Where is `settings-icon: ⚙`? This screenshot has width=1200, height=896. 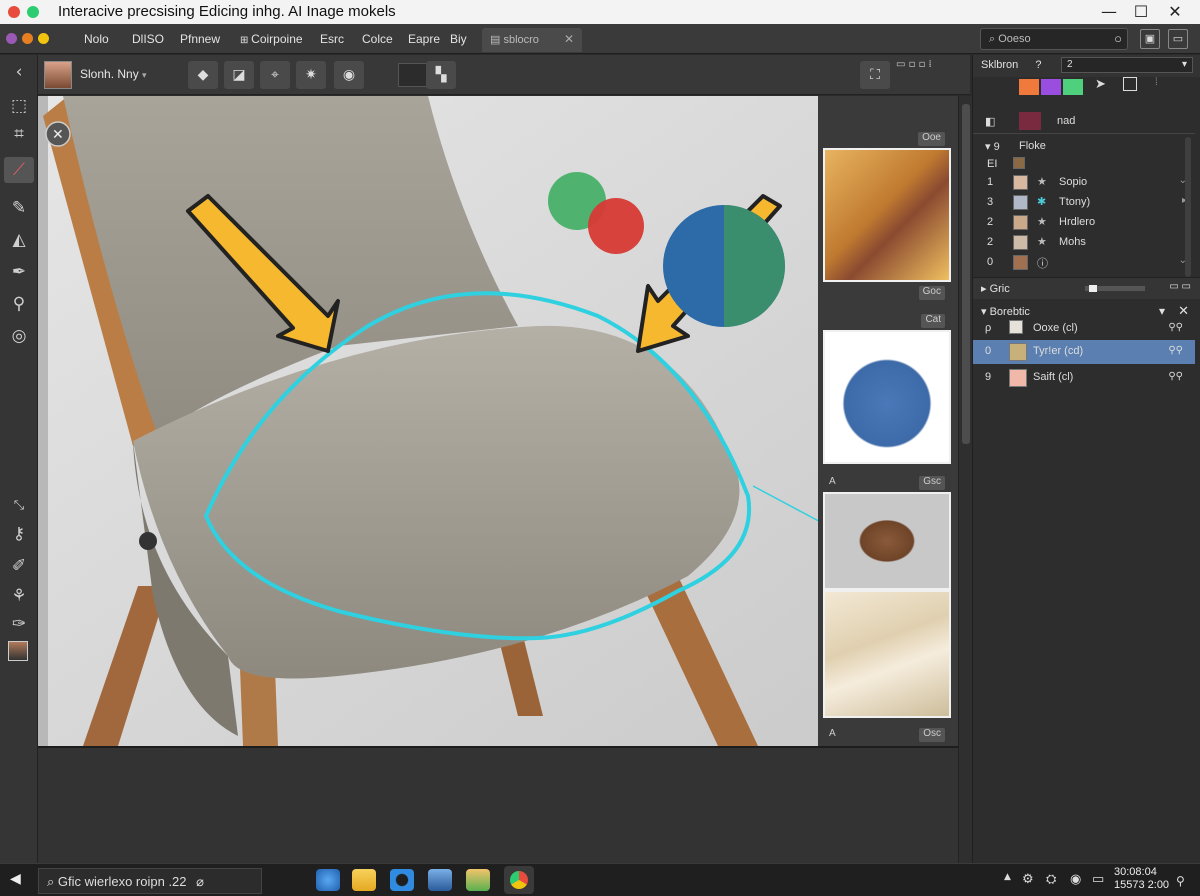 settings-icon: ⚙ is located at coordinates (1028, 879).